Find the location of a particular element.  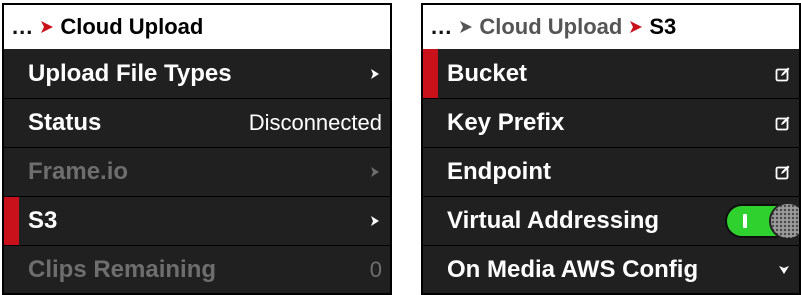

menu-item-label: Virtual Addressing is located at coordinates (553, 220).